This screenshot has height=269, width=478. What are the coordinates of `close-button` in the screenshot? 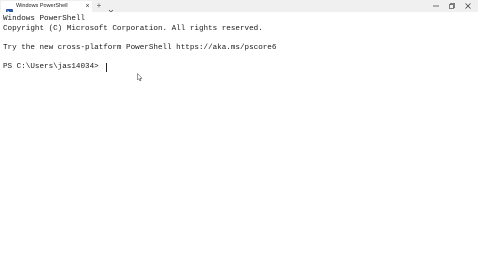 It's located at (468, 6).